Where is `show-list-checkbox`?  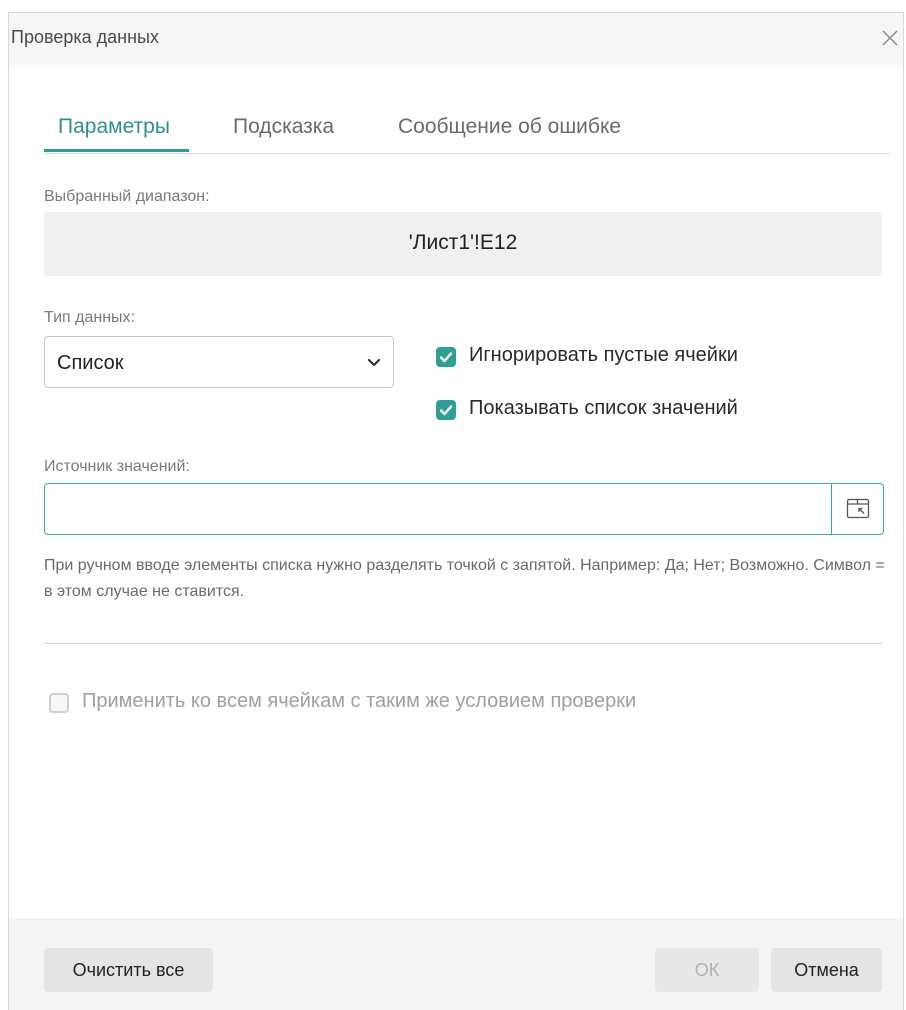 show-list-checkbox is located at coordinates (446, 410).